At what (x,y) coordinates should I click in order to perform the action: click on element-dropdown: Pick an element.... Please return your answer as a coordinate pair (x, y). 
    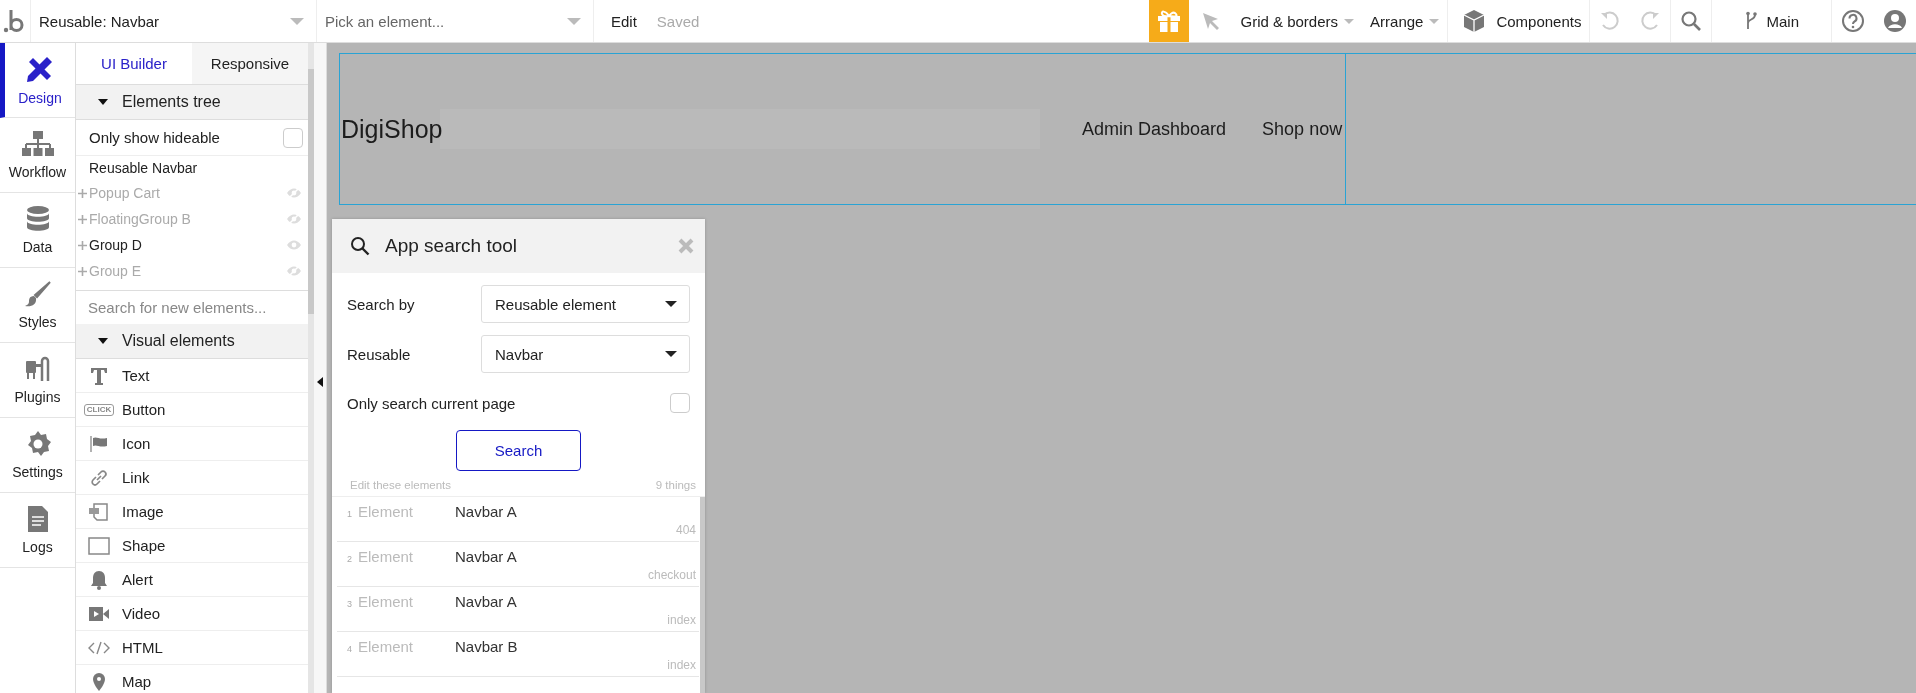
    Looking at the image, I should click on (455, 21).